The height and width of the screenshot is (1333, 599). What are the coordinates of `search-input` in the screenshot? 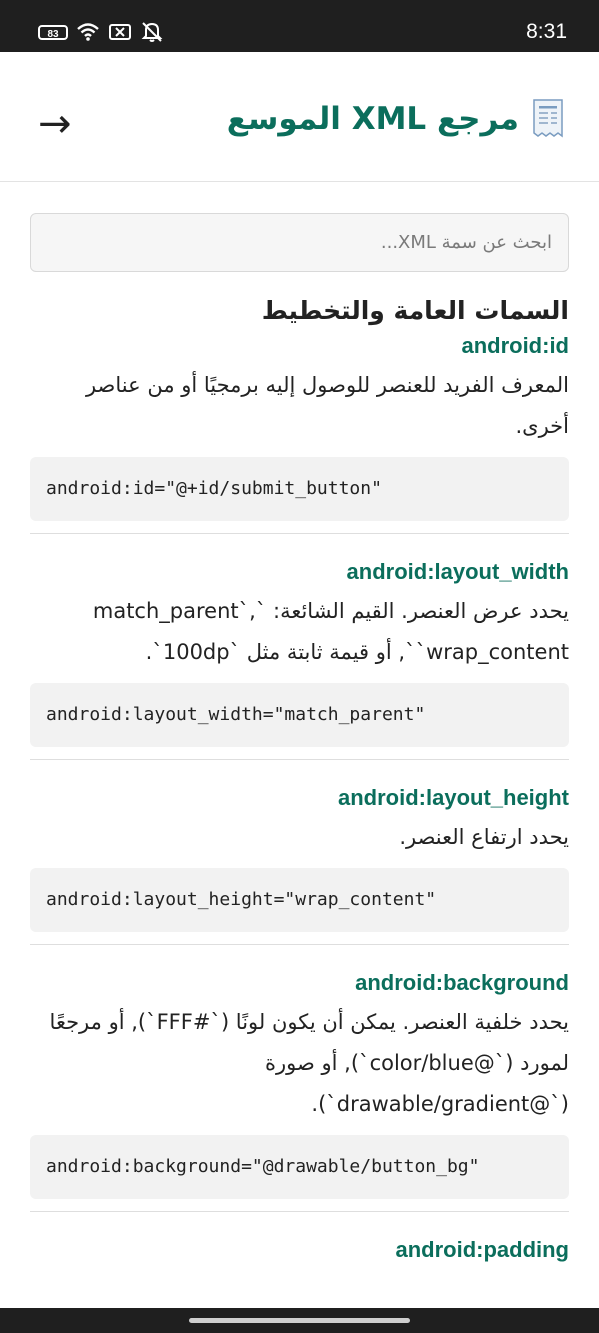 It's located at (299, 242).